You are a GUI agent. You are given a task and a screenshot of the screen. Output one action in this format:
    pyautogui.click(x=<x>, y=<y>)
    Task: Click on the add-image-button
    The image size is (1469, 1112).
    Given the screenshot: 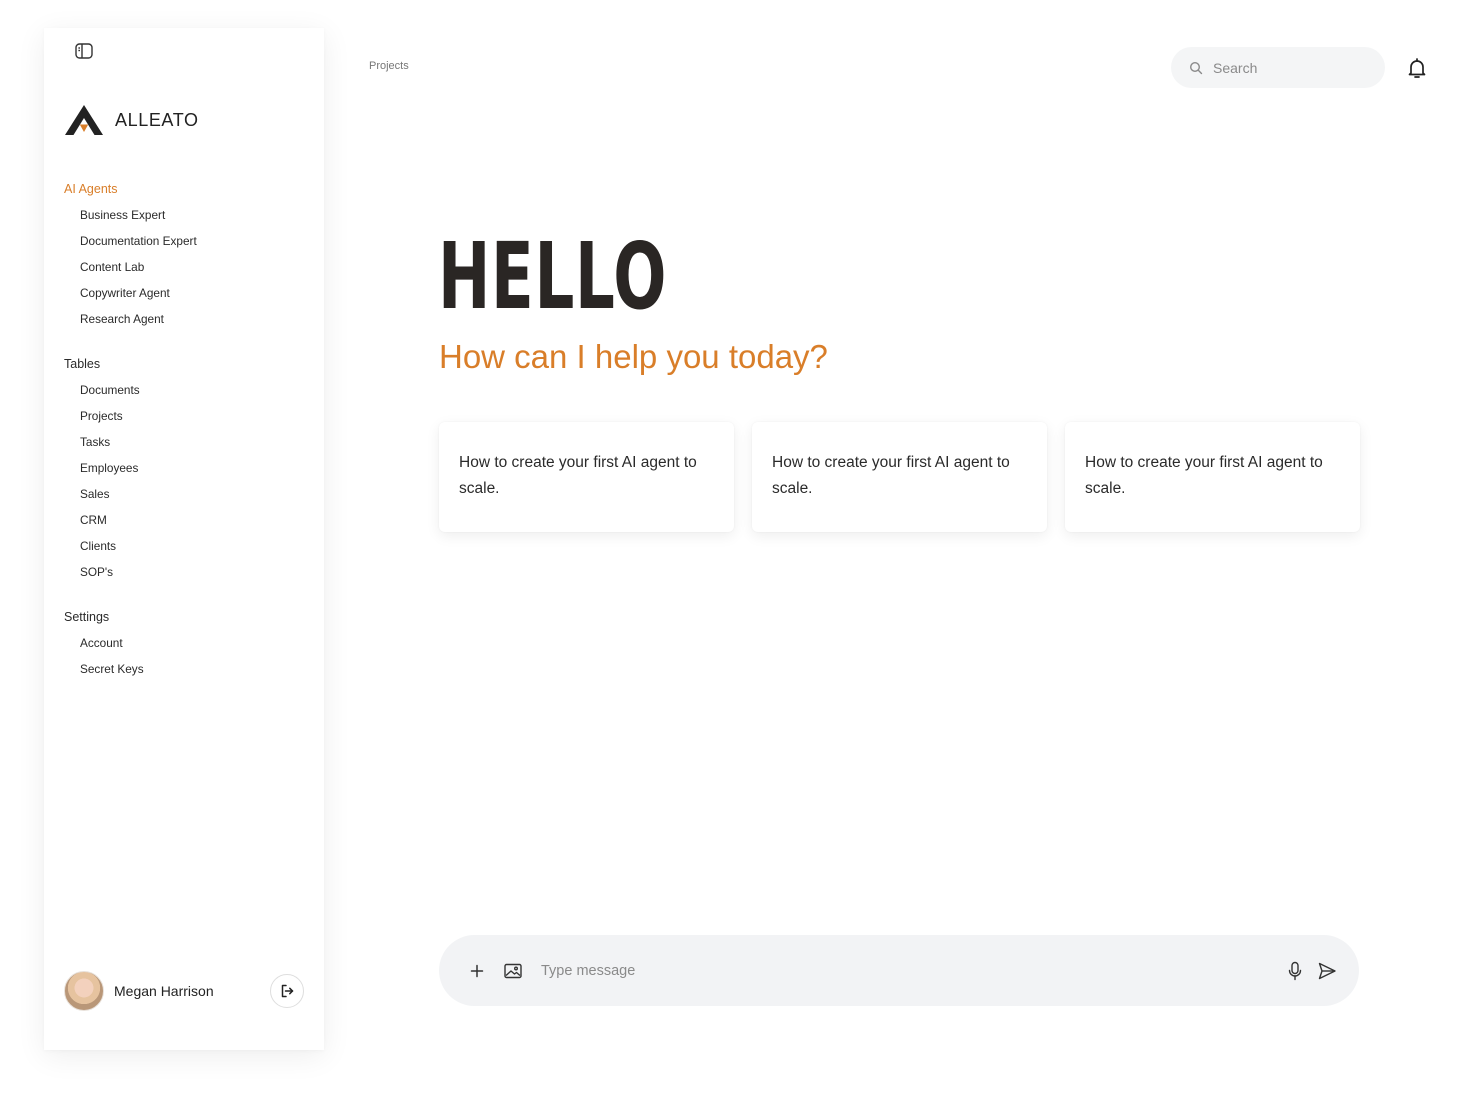 What is the action you would take?
    pyautogui.click(x=513, y=971)
    